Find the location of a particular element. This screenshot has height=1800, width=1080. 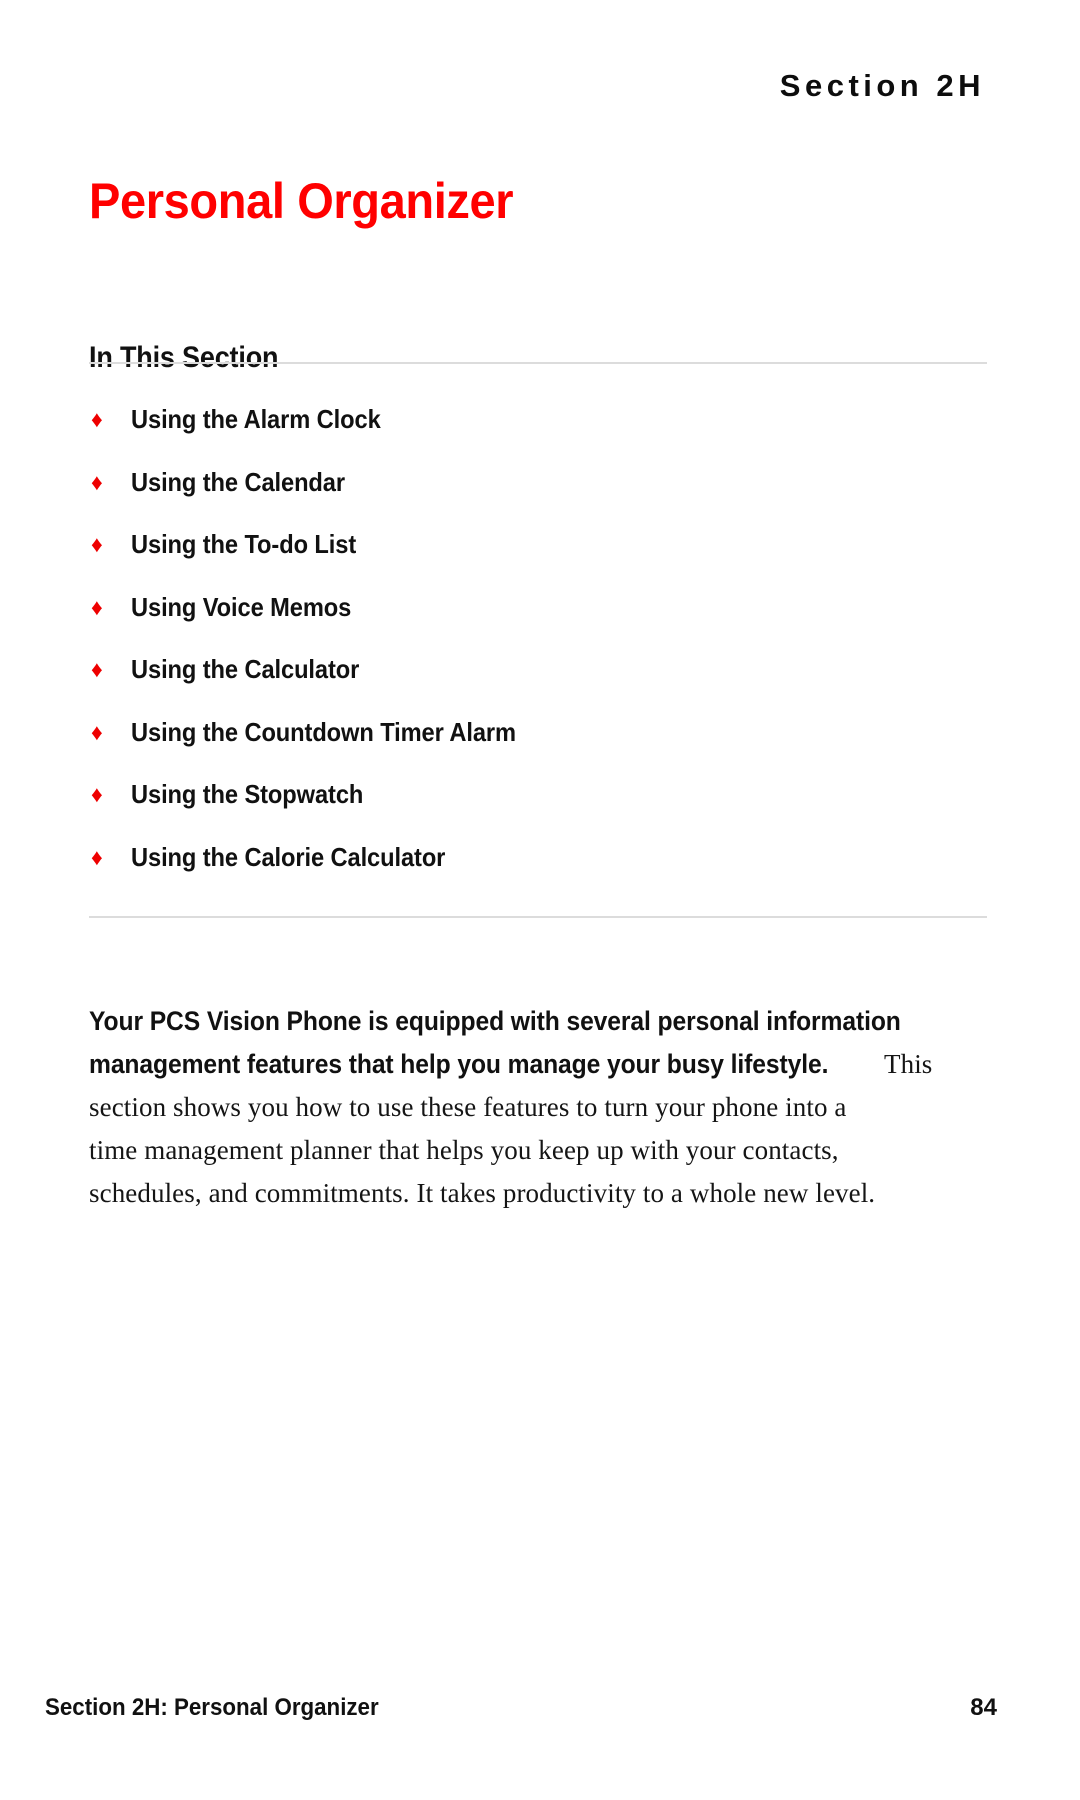

running-head-section: Section 2H is located at coordinates (882, 85).